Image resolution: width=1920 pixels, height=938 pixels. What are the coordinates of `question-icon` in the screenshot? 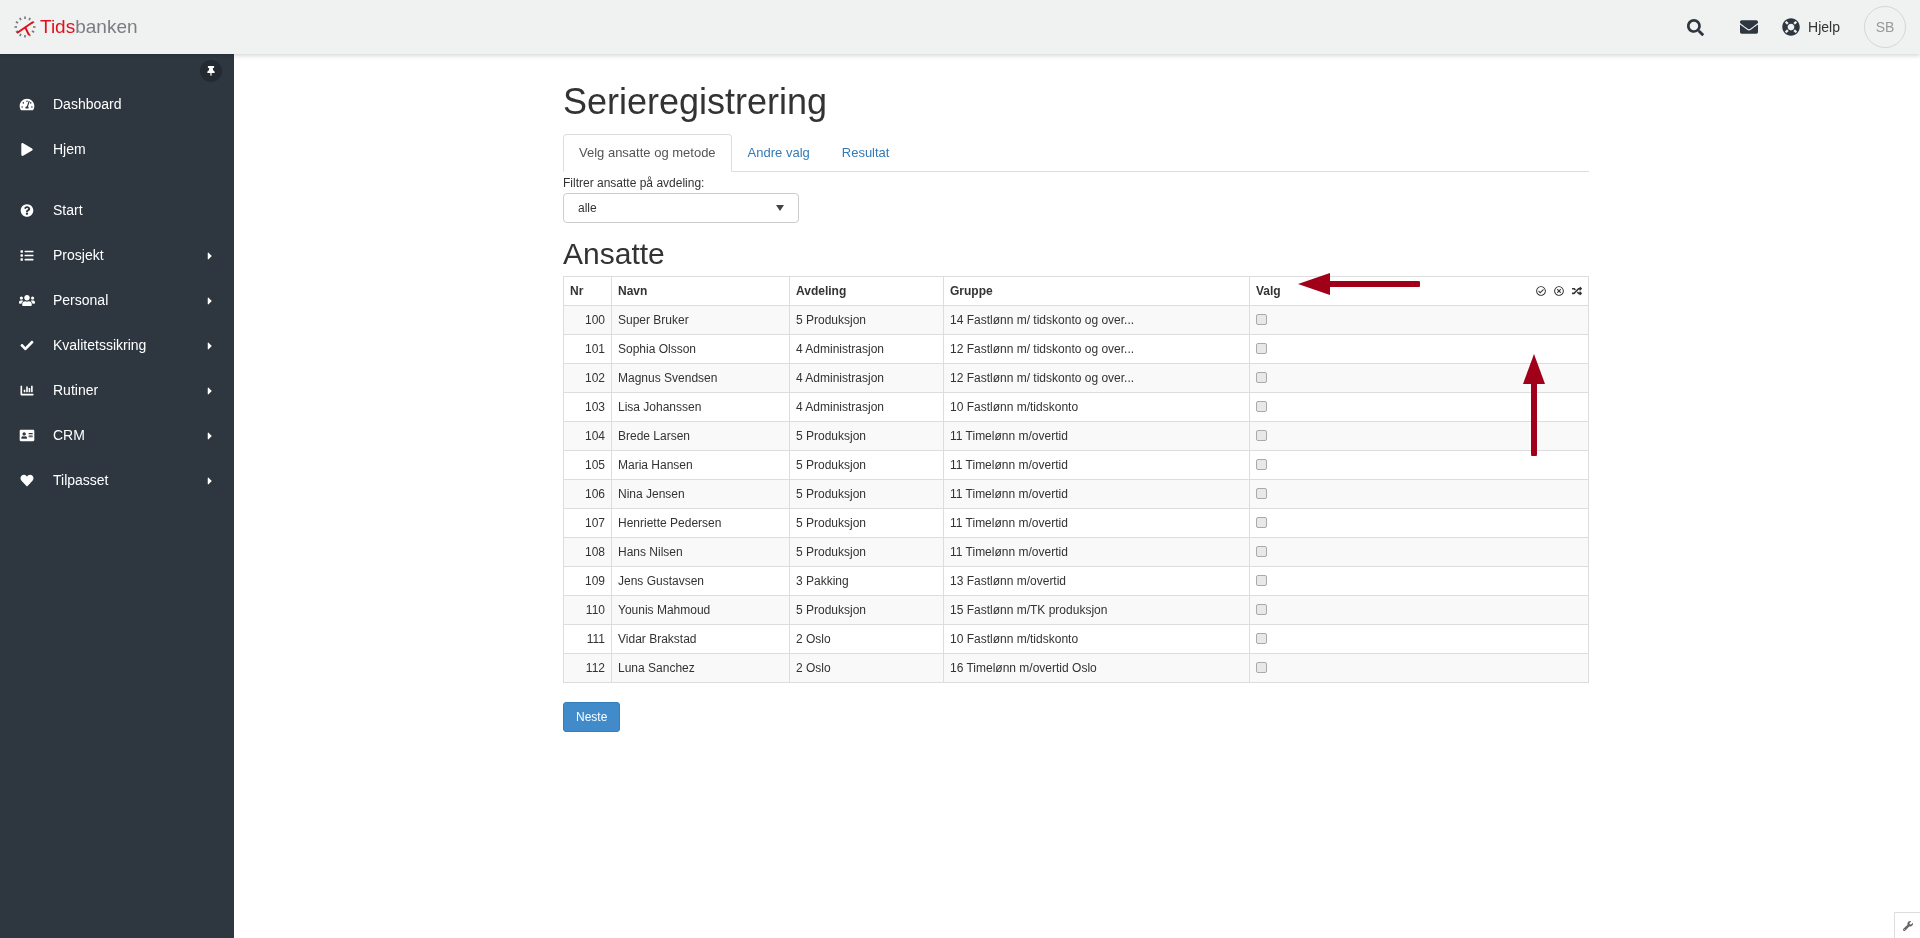 It's located at (27, 210).